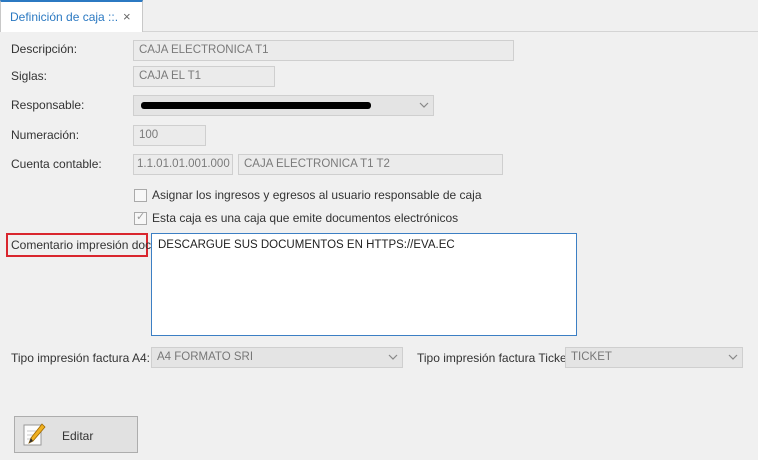 The height and width of the screenshot is (460, 758). I want to click on tipo-a4-label: Tipo impresión factura A4:, so click(80, 358).